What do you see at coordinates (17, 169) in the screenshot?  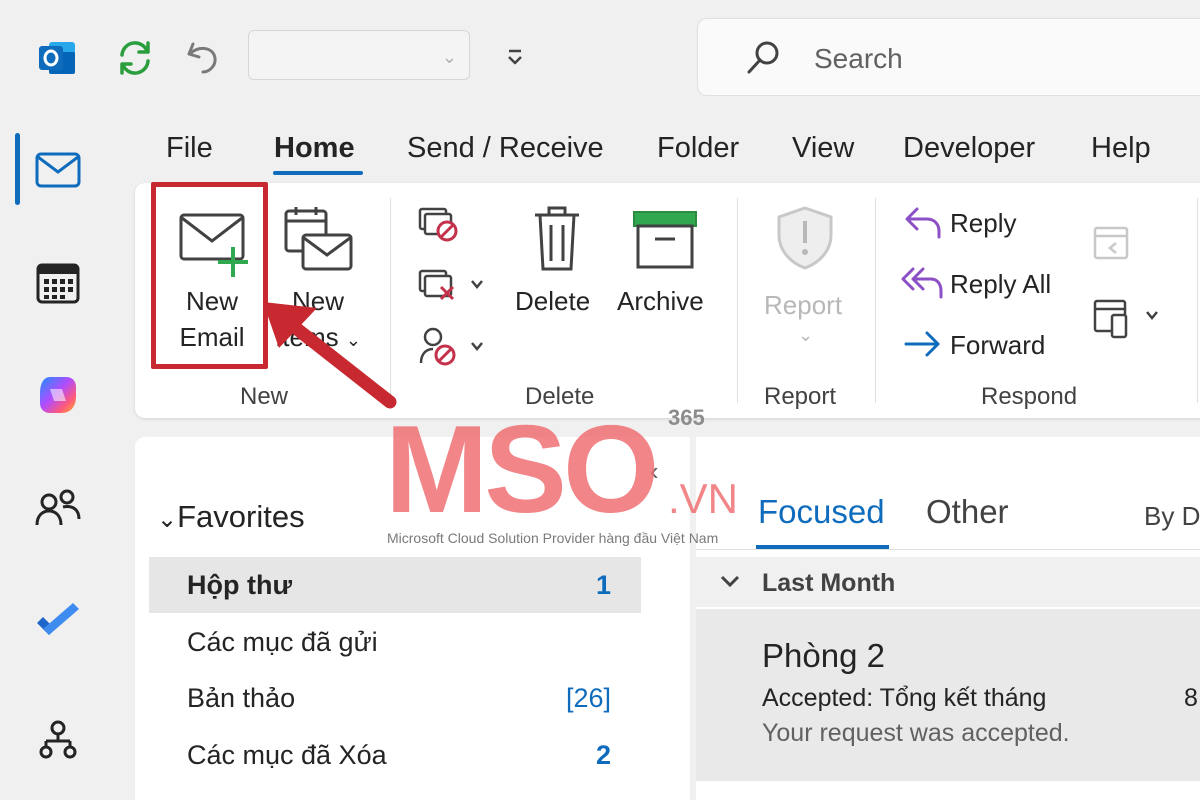 I see `nav-active-indicator` at bounding box center [17, 169].